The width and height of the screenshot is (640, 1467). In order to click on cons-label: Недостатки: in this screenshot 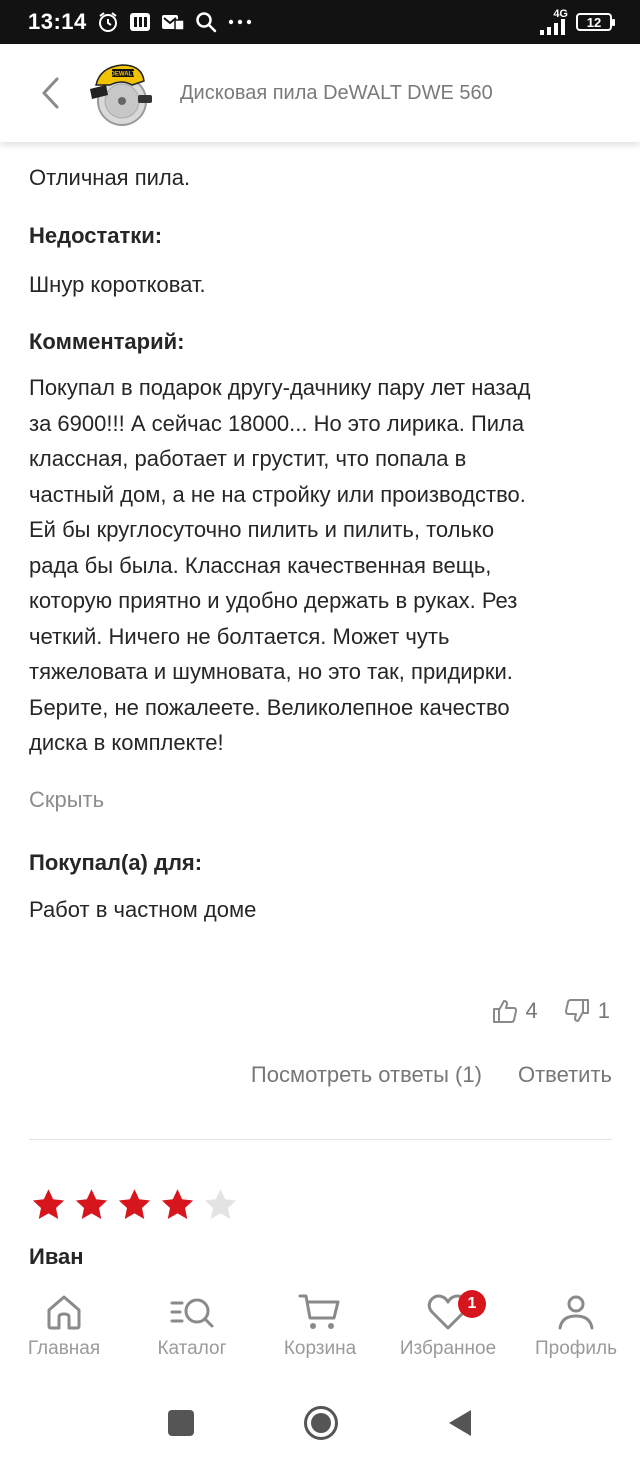, I will do `click(96, 235)`.